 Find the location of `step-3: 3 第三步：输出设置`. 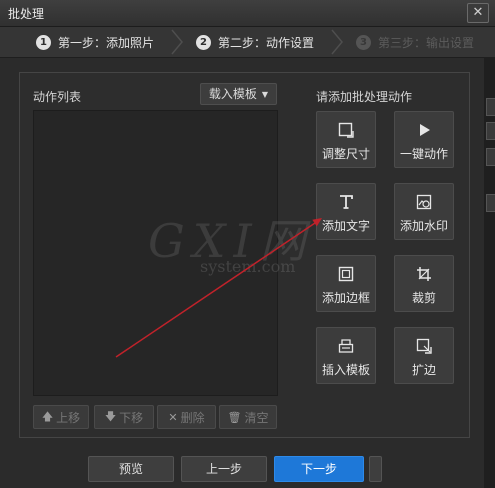

step-3: 3 第三步：输出设置 is located at coordinates (415, 42).